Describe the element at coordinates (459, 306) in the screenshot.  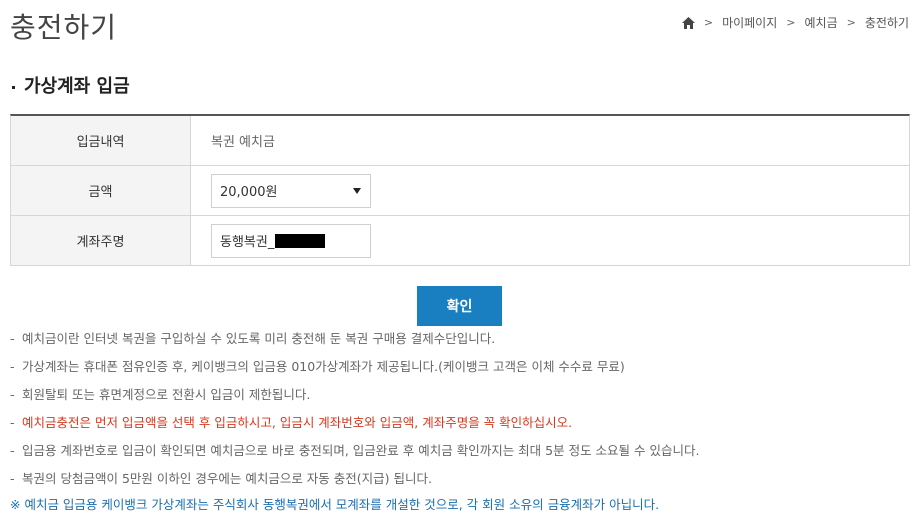
I see `confirm-button: 확인` at that location.